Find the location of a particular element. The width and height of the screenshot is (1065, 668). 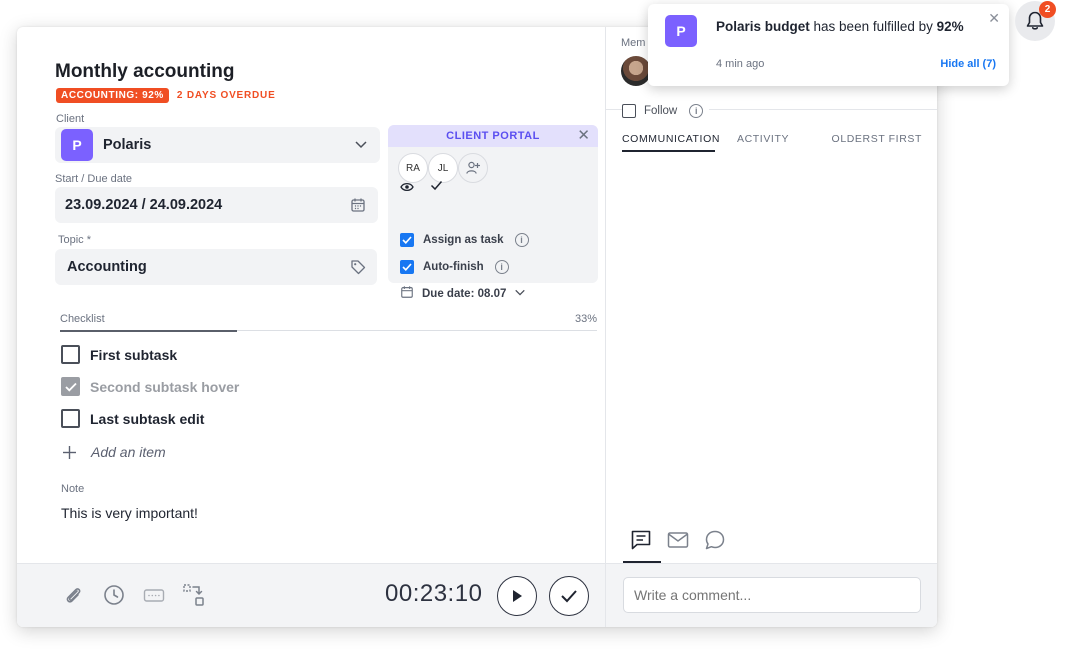

notification-subject: Polaris budget is located at coordinates (763, 26).